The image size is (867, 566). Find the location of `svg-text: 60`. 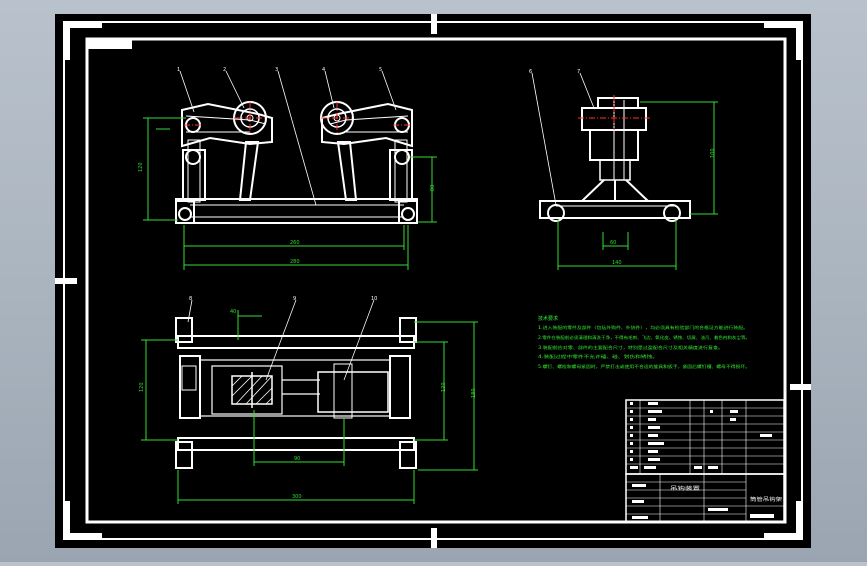

svg-text: 60 is located at coordinates (613, 243).